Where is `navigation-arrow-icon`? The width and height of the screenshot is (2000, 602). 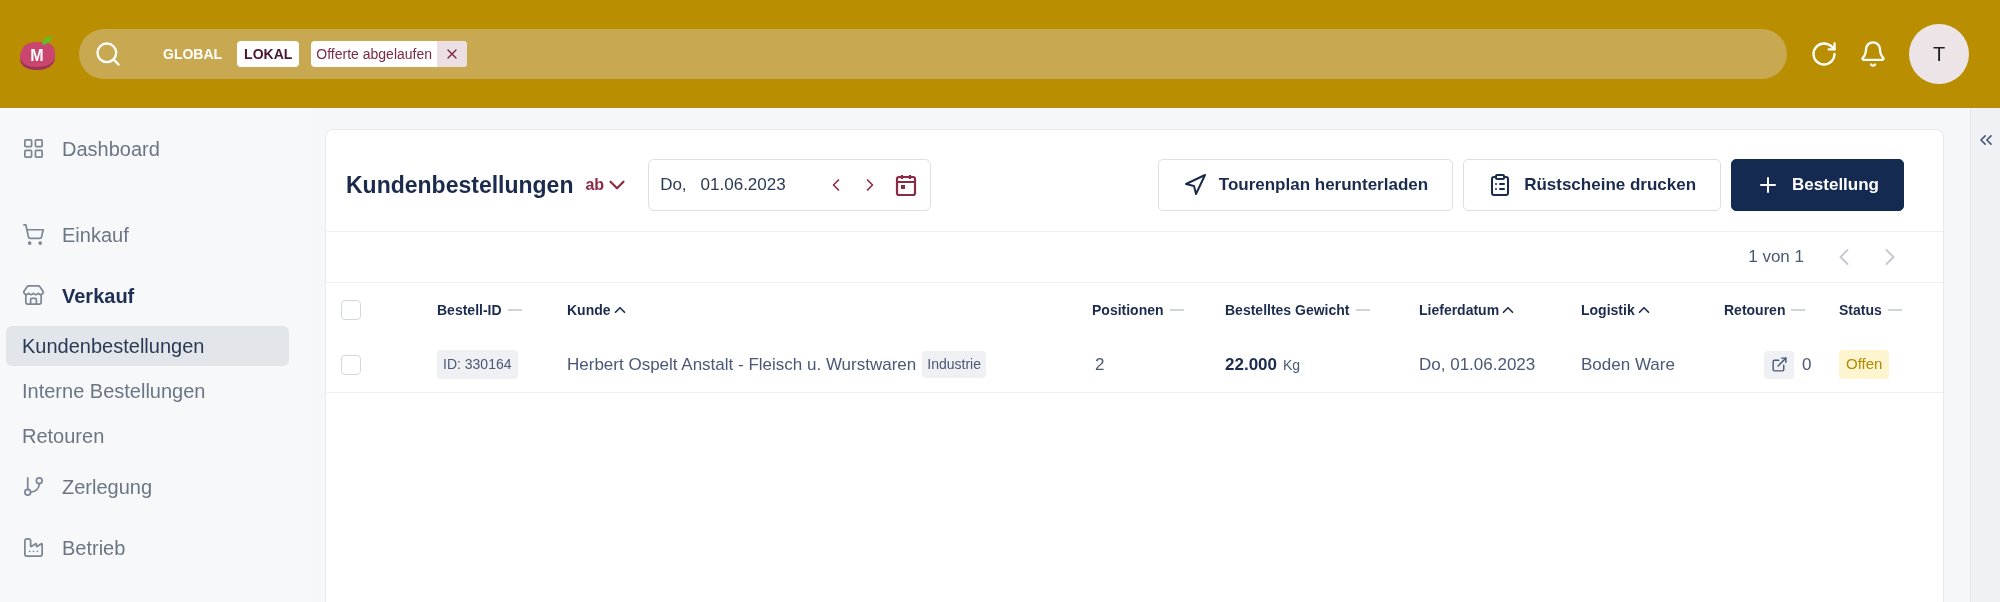
navigation-arrow-icon is located at coordinates (1194, 185).